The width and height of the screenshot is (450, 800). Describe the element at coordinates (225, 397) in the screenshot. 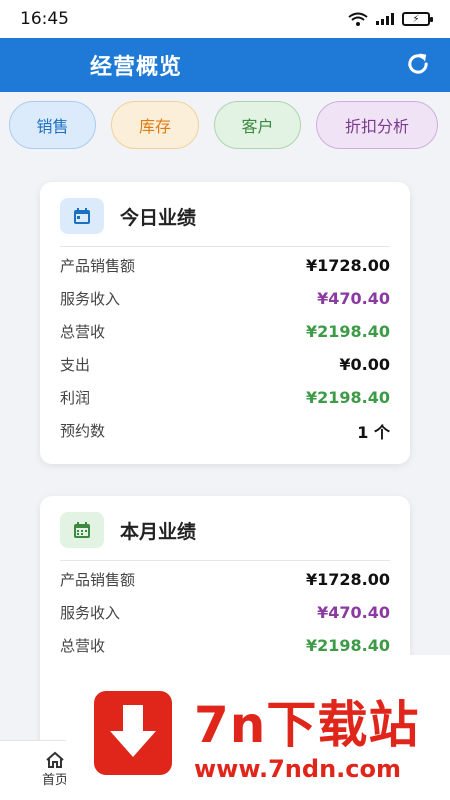

I see `row-profit: 利润 ¥2198.40` at that location.